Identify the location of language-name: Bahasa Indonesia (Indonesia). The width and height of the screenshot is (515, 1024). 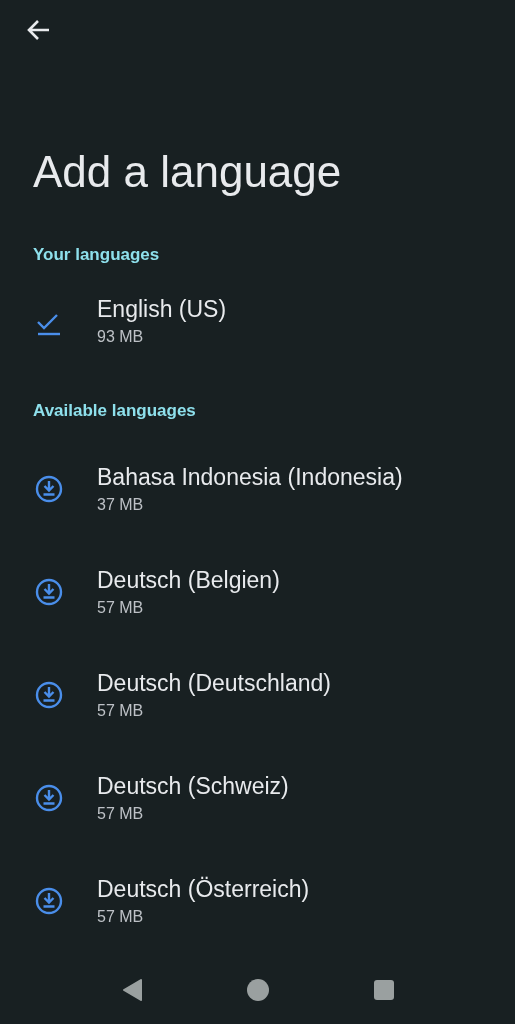
(250, 477).